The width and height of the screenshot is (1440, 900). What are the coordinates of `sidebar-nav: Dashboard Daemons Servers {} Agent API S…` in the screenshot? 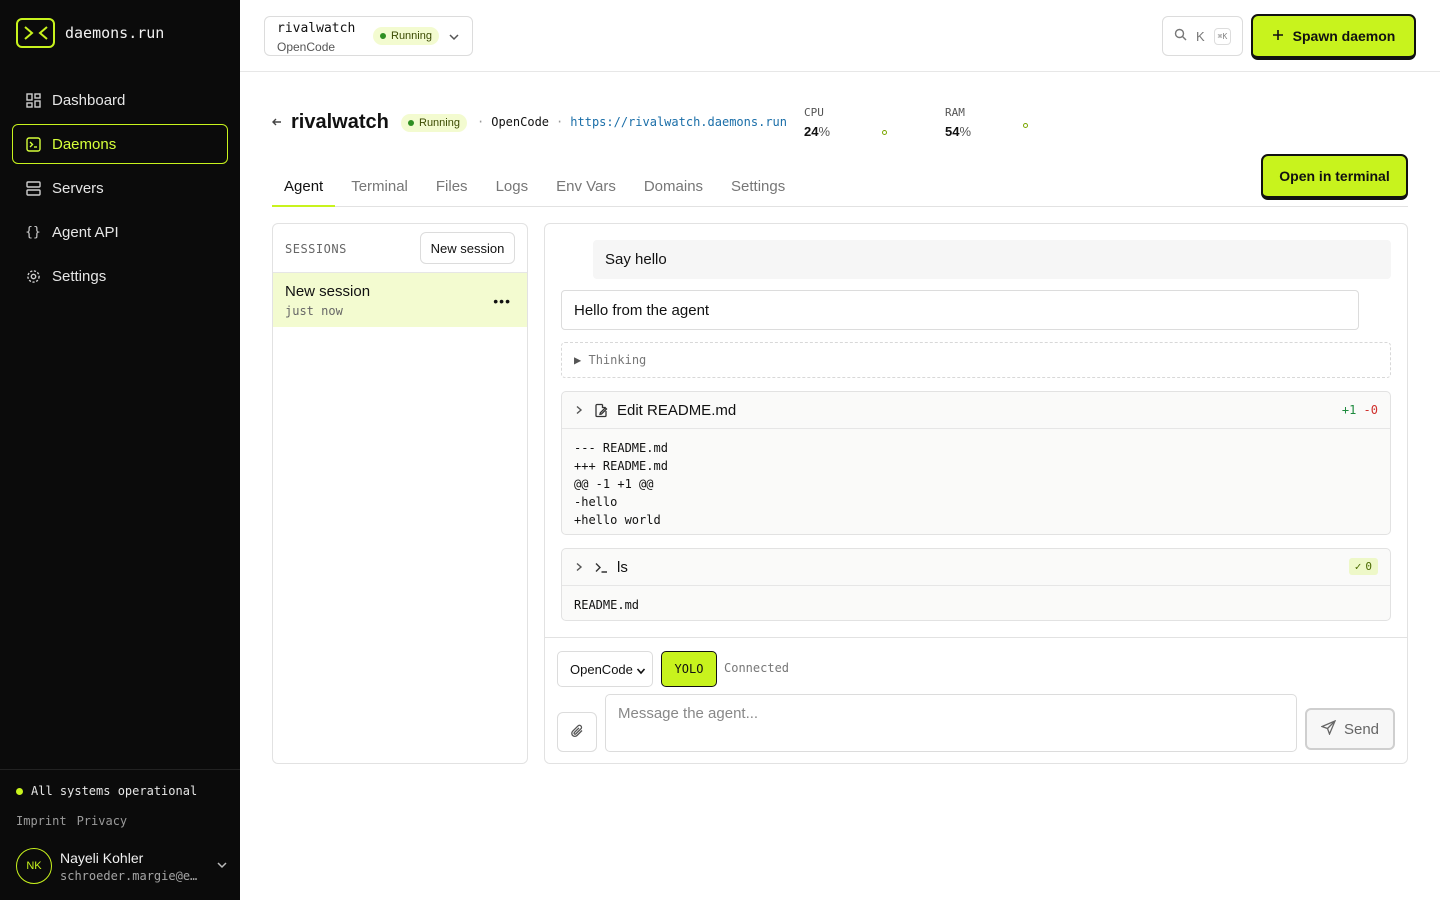 It's located at (120, 190).